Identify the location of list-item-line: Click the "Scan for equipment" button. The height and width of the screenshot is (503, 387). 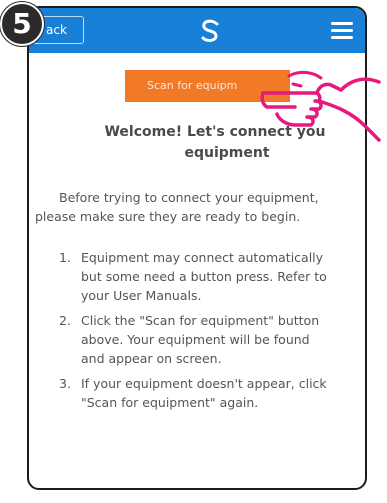
(200, 320).